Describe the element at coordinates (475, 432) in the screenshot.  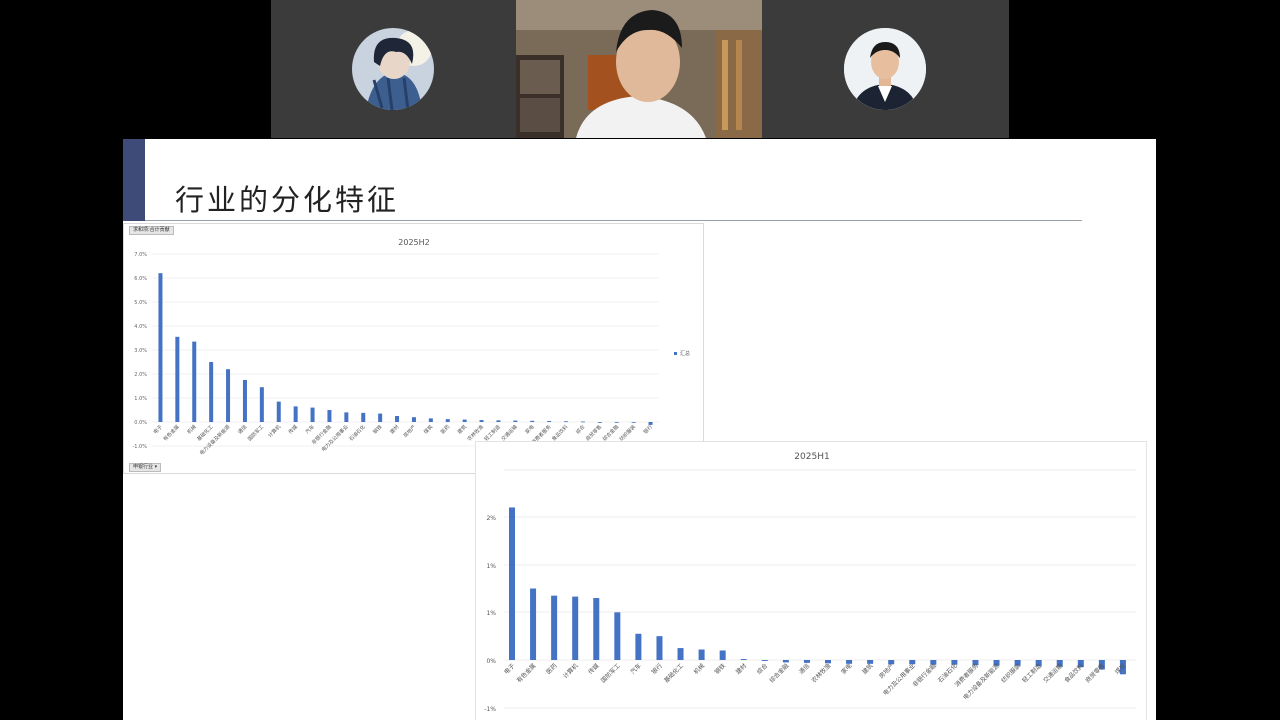
I see `x-tick-label: 农林牧渔` at that location.